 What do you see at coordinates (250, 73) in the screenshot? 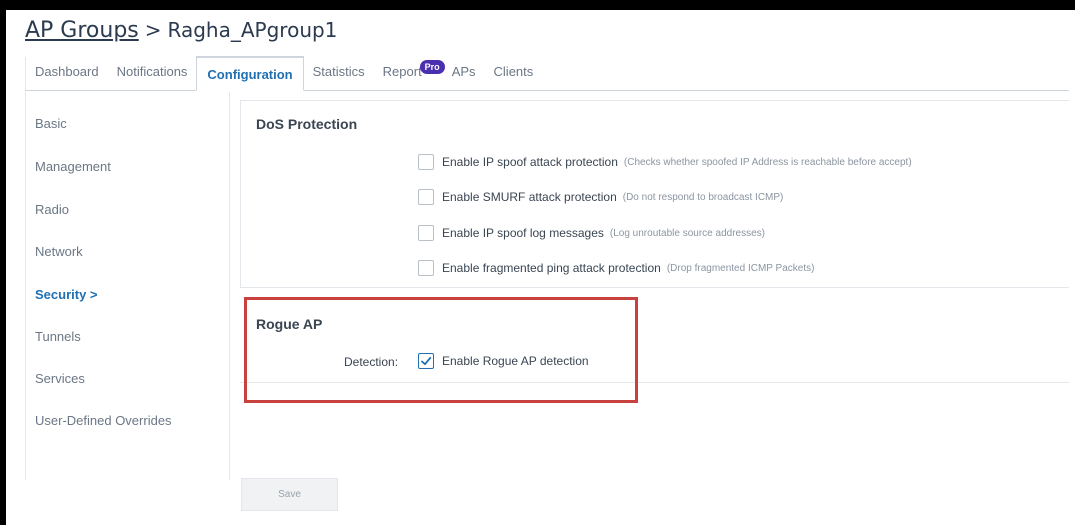
I see `tab-configuration: Configuration` at bounding box center [250, 73].